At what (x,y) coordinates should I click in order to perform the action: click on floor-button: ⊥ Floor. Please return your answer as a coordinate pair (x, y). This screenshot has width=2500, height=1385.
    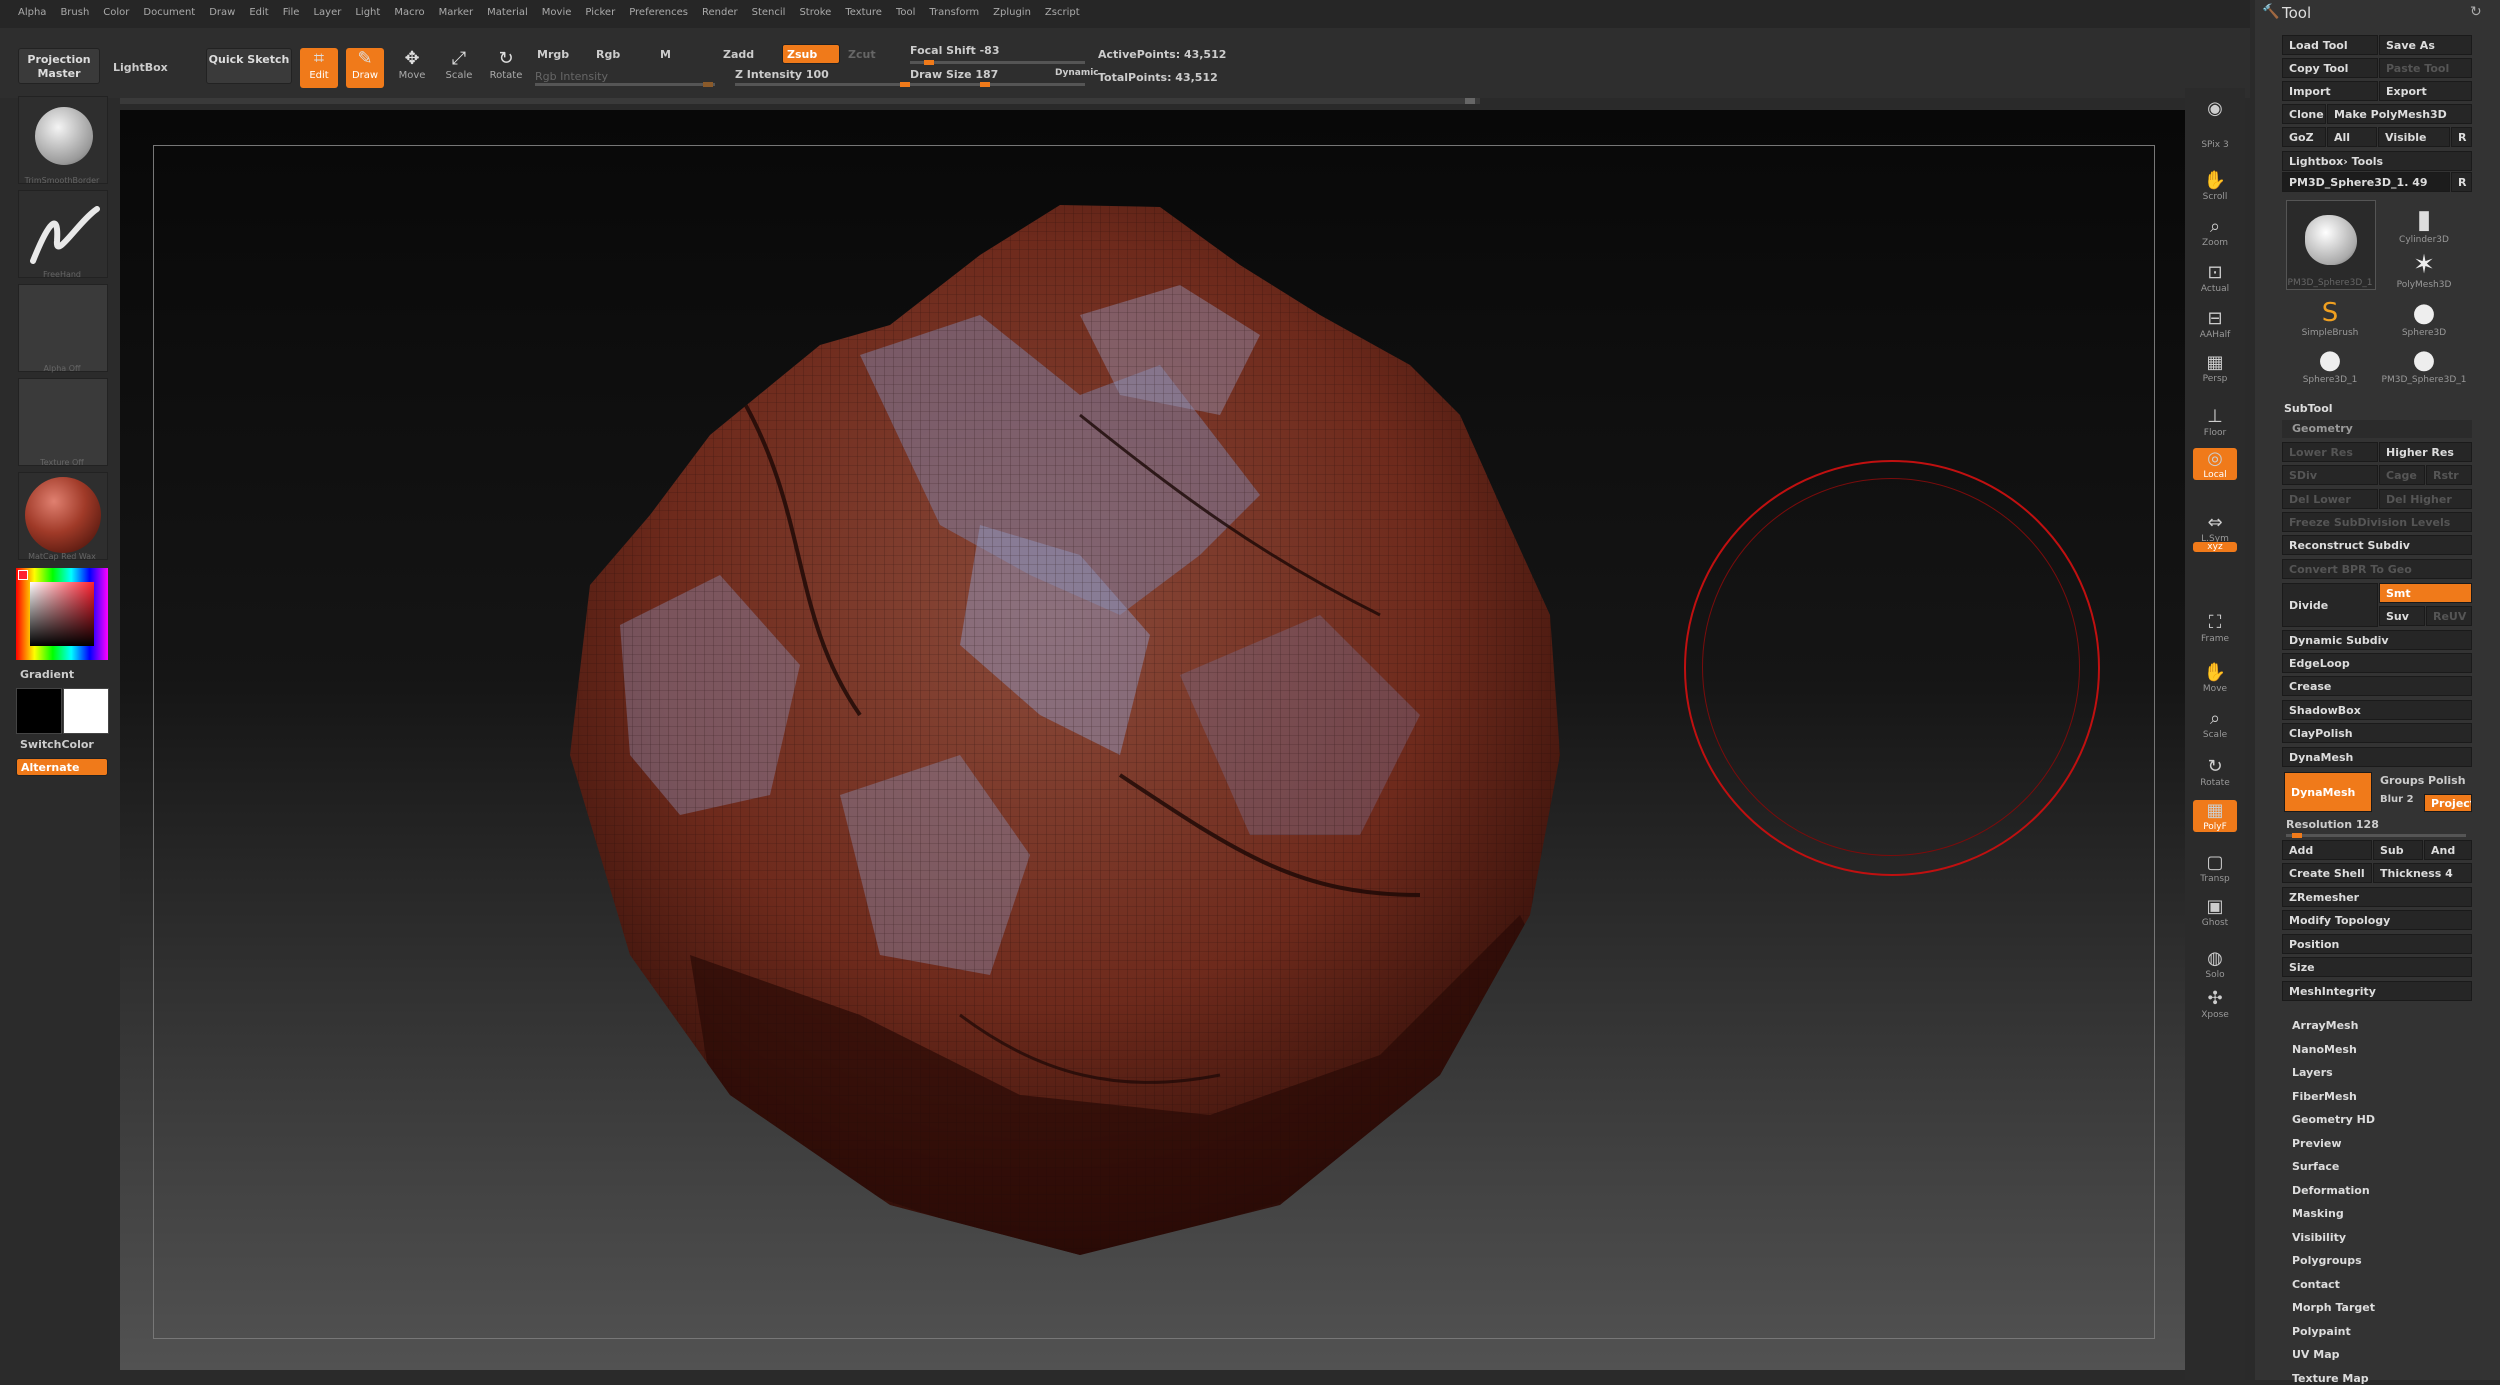
    Looking at the image, I should click on (2215, 422).